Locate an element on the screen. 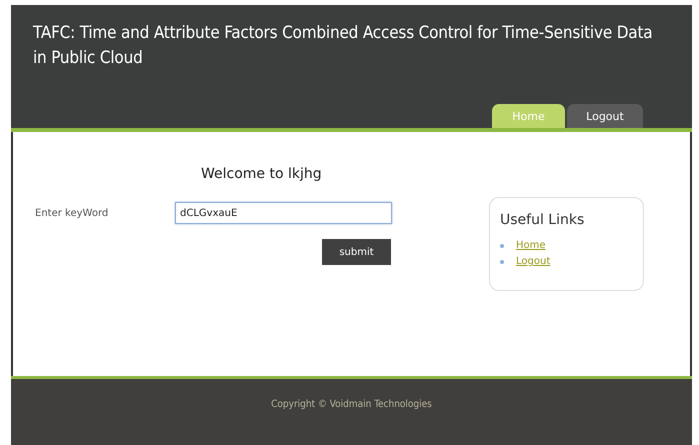 The height and width of the screenshot is (445, 699). links-title: Useful Links is located at coordinates (543, 220).